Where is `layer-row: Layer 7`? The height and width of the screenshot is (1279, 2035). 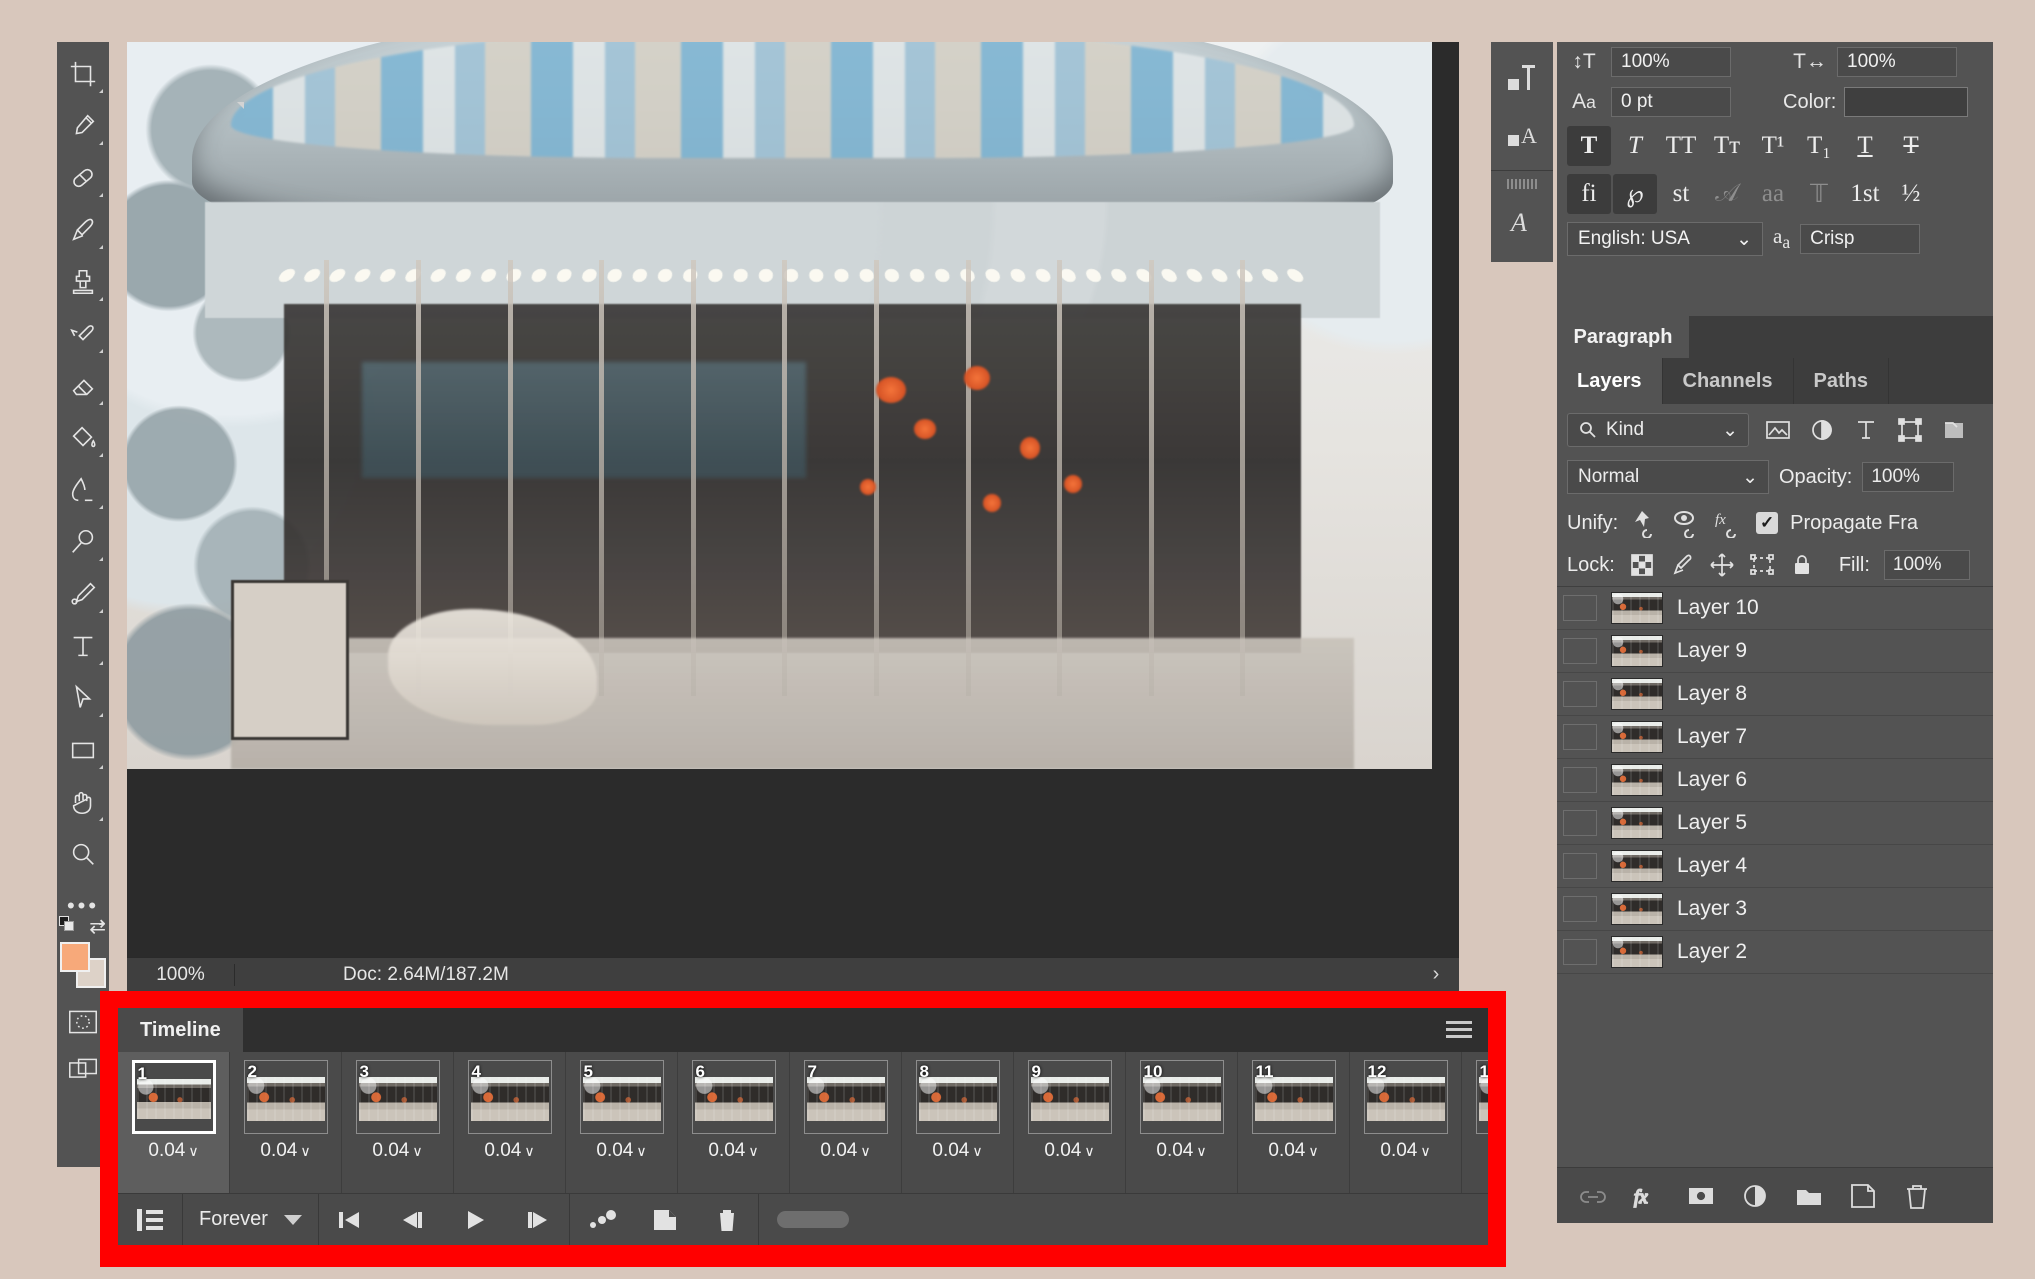
layer-row: Layer 7 is located at coordinates (1775, 737).